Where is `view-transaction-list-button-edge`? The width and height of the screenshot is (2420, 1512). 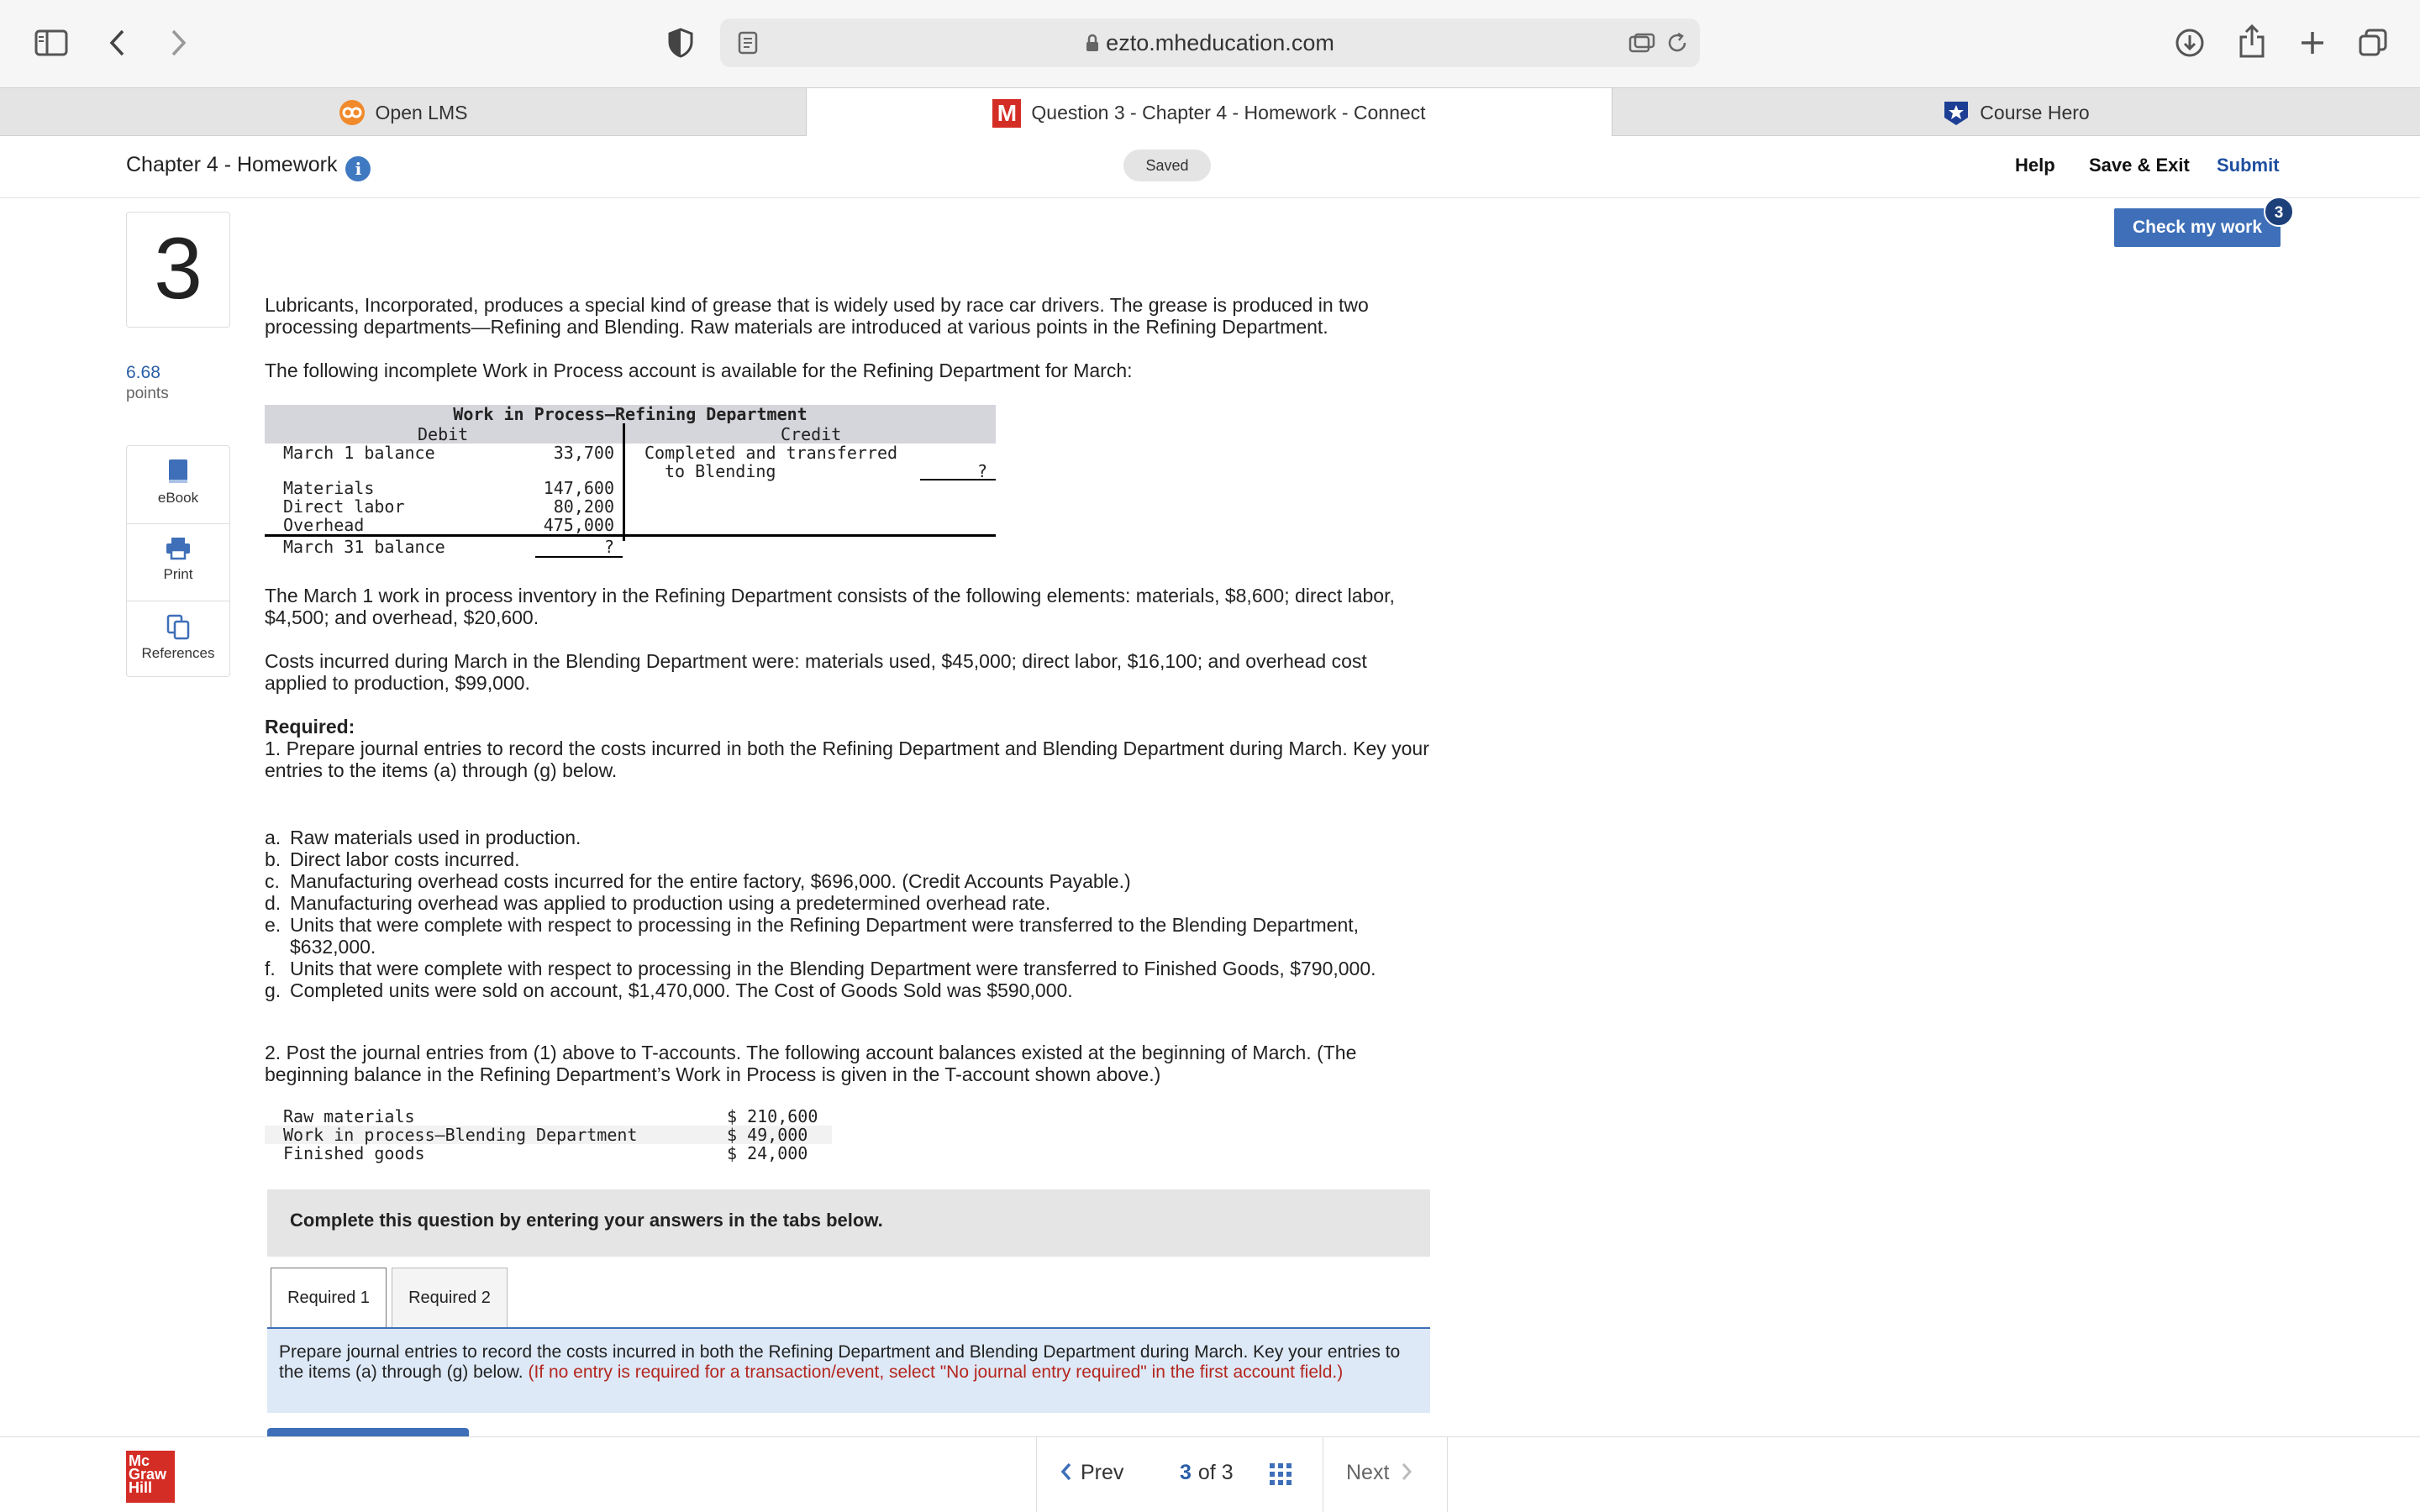
view-transaction-list-button-edge is located at coordinates (368, 1432).